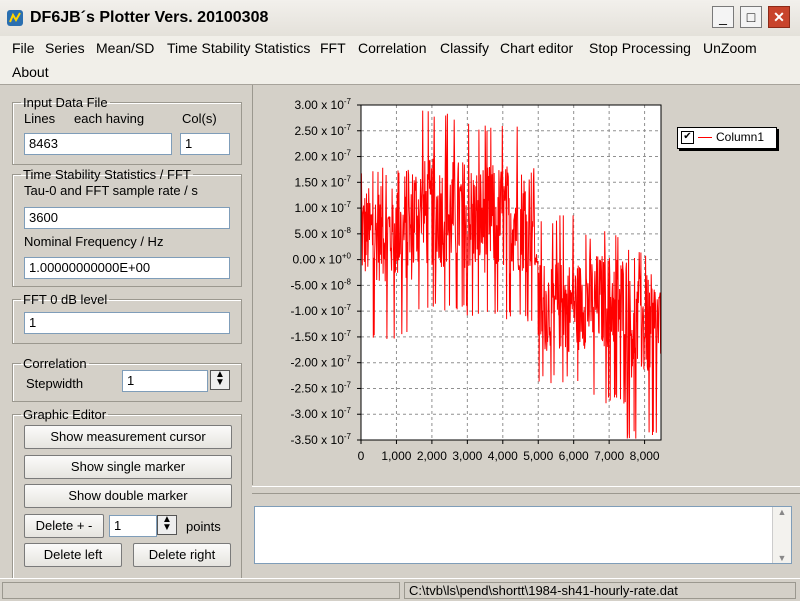 The width and height of the screenshot is (800, 601). What do you see at coordinates (323, 130) in the screenshot?
I see `y-tick-label: 2.50 x 10-7` at bounding box center [323, 130].